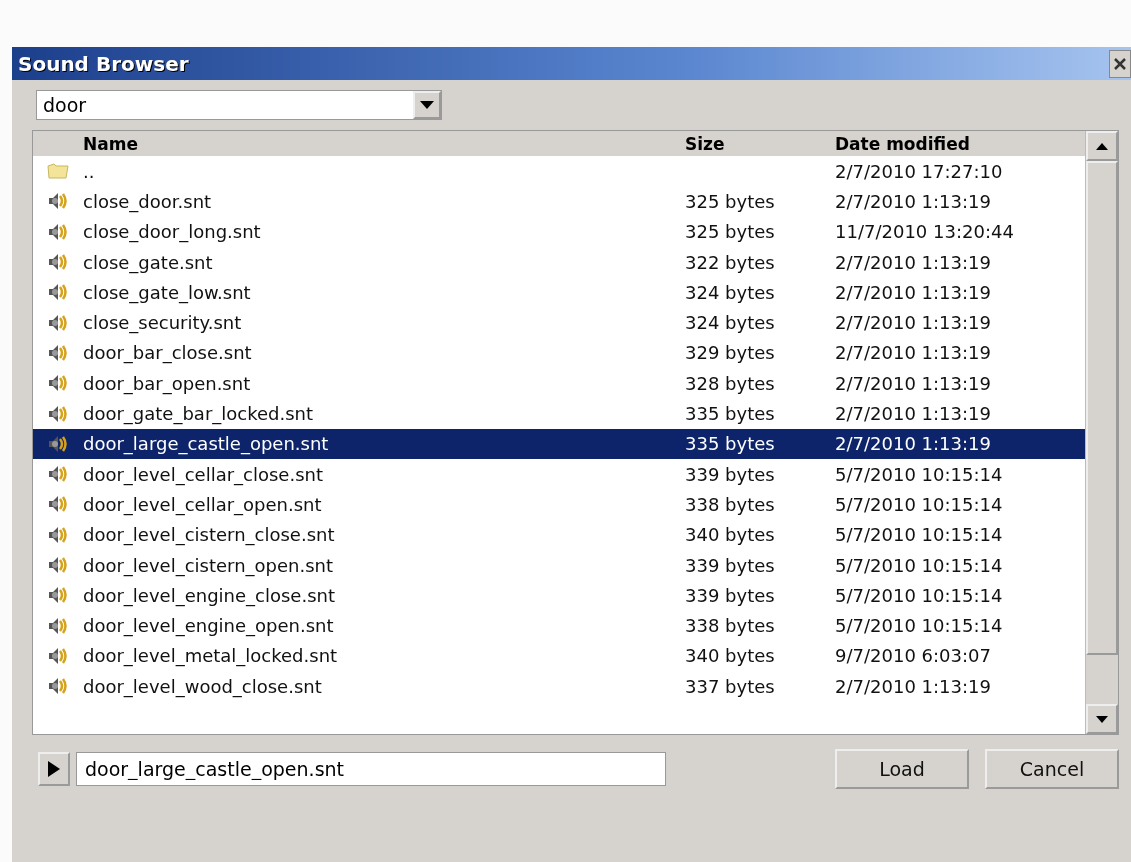  I want to click on file-date: 2/7/2010 17:27:10, so click(919, 171).